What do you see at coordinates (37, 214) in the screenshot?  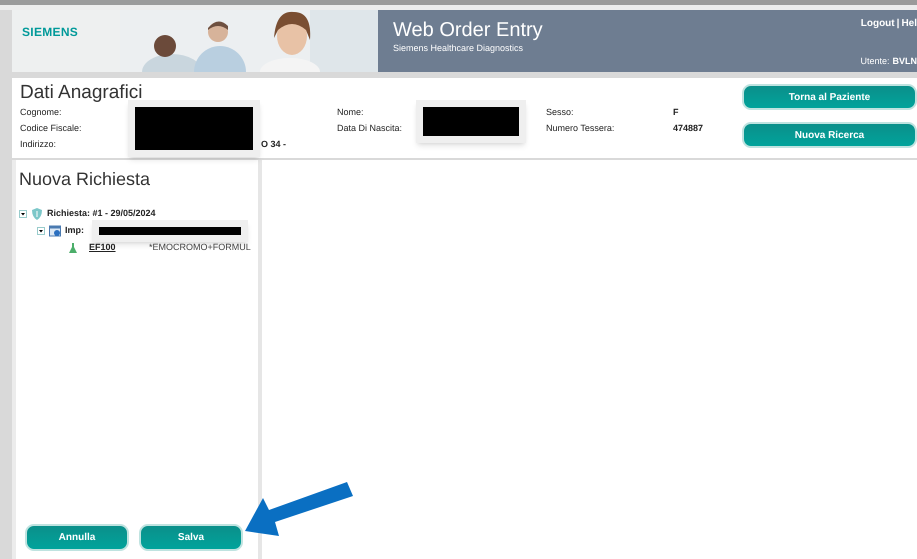 I see `shield-icon` at bounding box center [37, 214].